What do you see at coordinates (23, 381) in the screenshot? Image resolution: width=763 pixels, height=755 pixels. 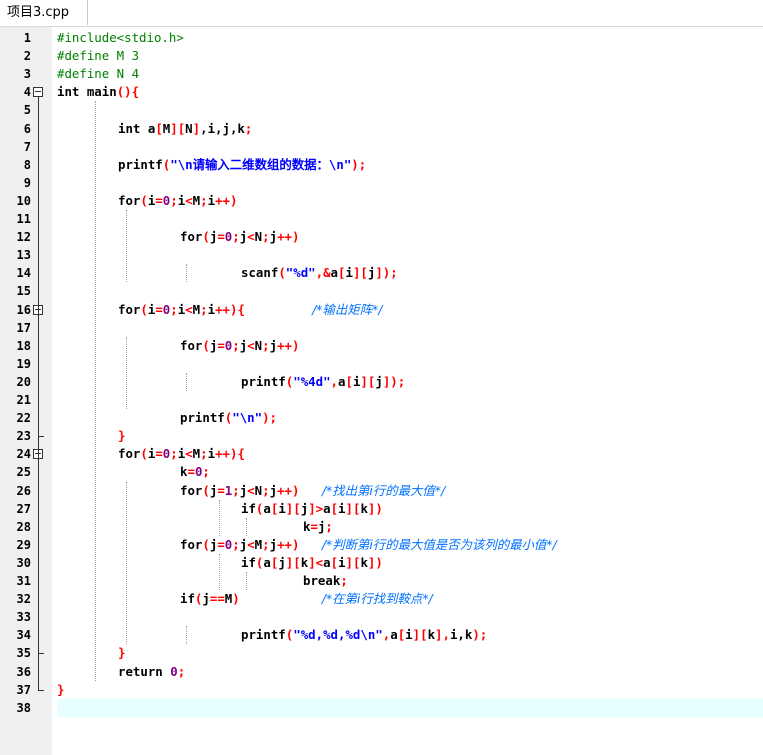 I see `line-number: 20` at bounding box center [23, 381].